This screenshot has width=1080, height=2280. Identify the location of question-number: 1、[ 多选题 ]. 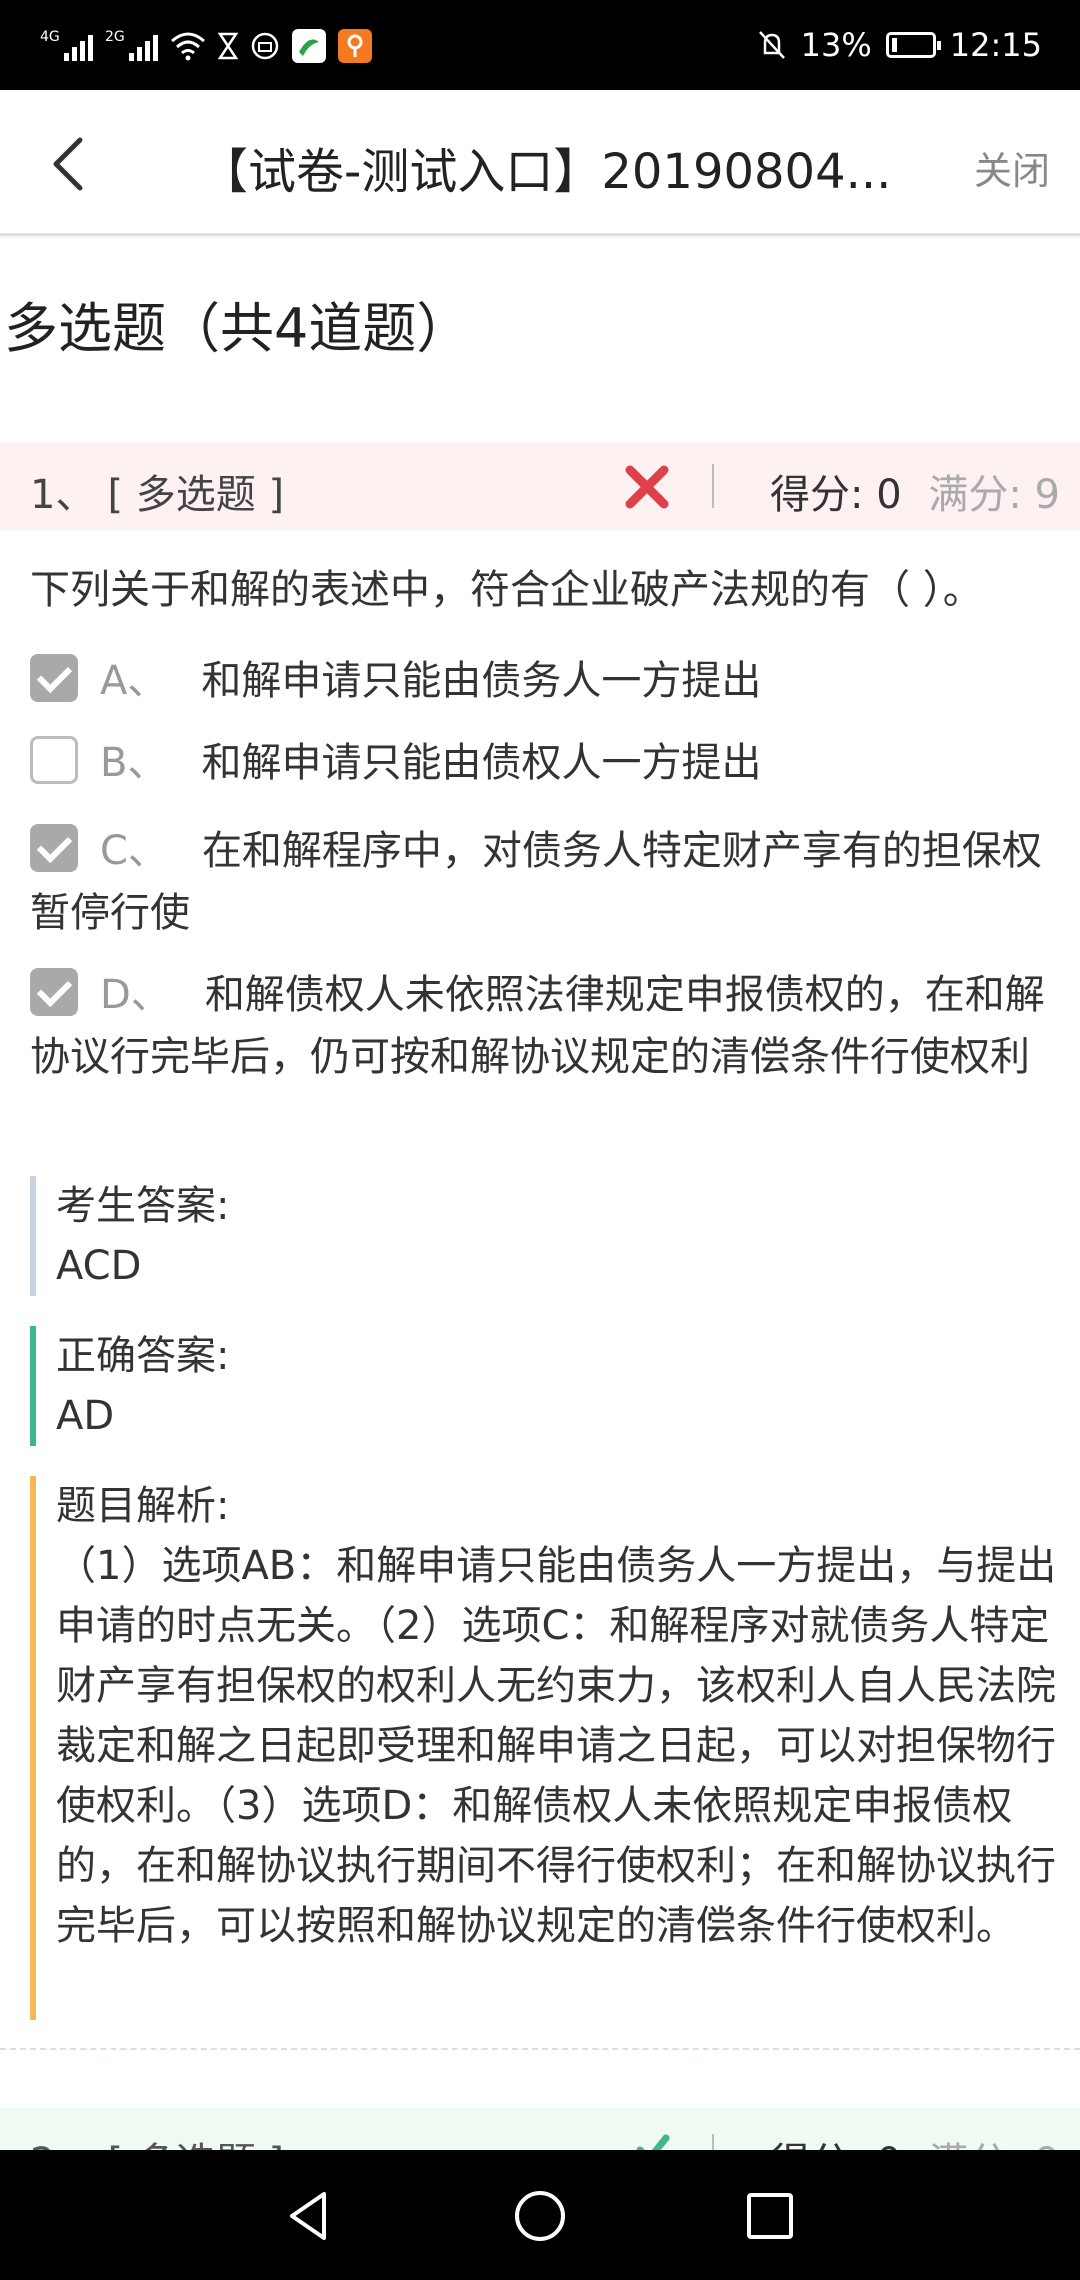
(157, 495).